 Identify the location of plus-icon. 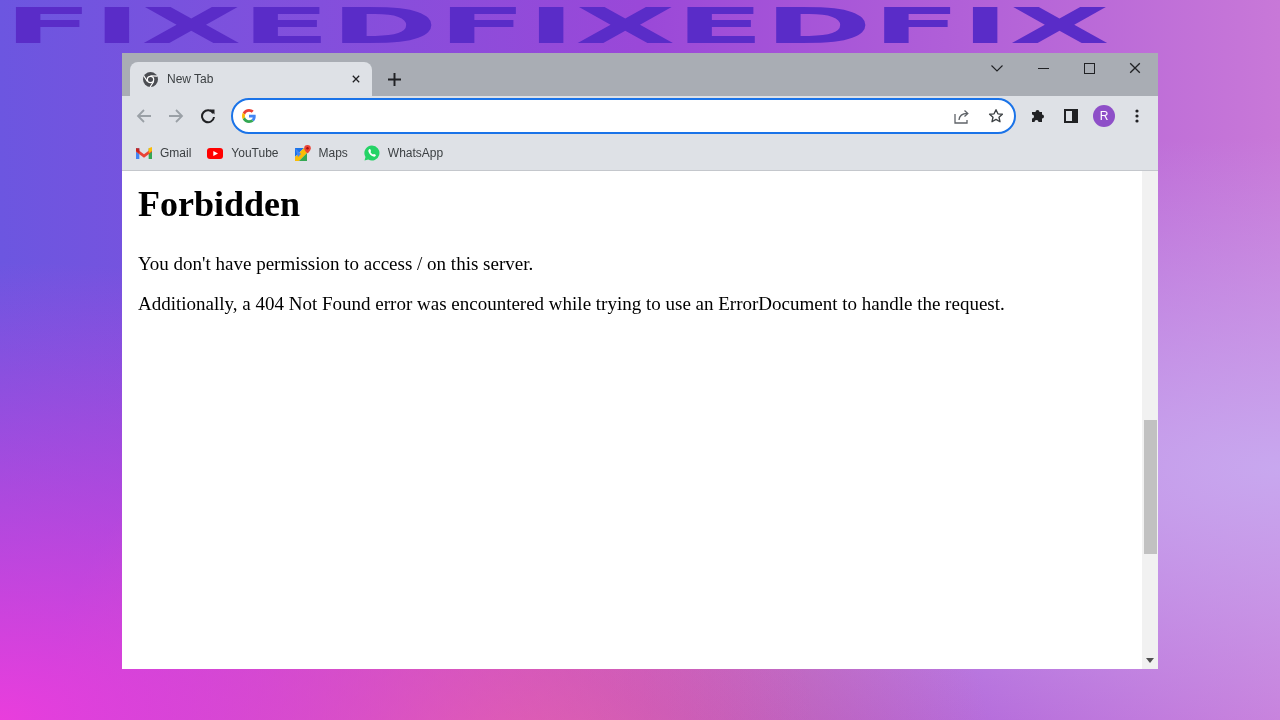
(394, 79).